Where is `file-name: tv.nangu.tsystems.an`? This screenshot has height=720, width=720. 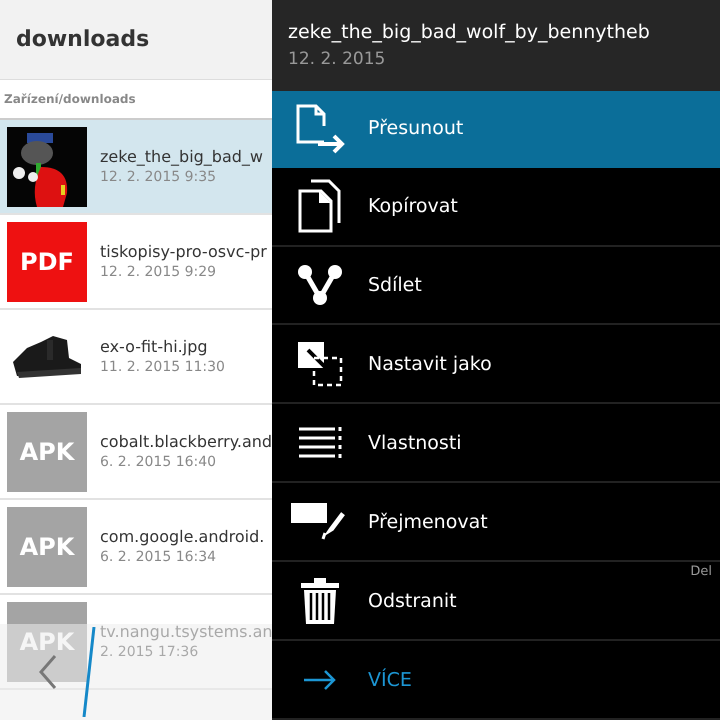 file-name: tv.nangu.tsystems.an is located at coordinates (186, 631).